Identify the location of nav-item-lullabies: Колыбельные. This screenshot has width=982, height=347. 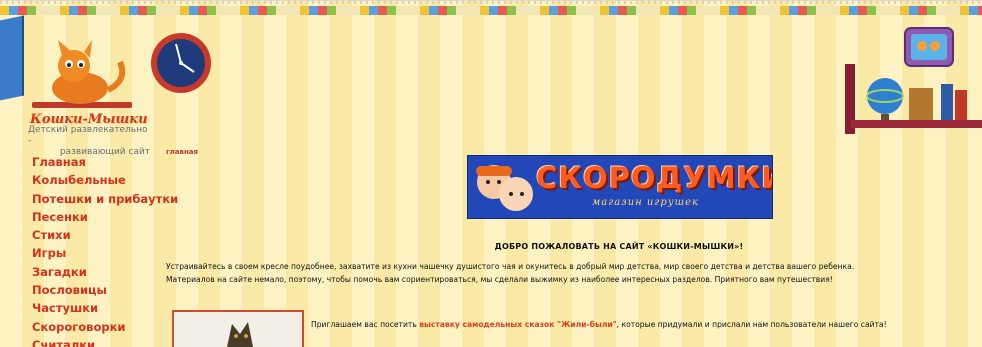
(105, 180).